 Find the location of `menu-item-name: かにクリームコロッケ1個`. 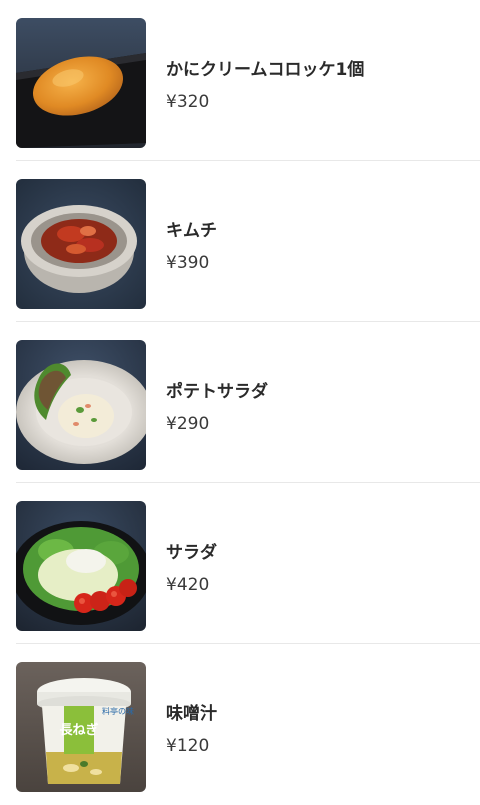

menu-item-name: かにクリームコロッケ1個 is located at coordinates (265, 70).